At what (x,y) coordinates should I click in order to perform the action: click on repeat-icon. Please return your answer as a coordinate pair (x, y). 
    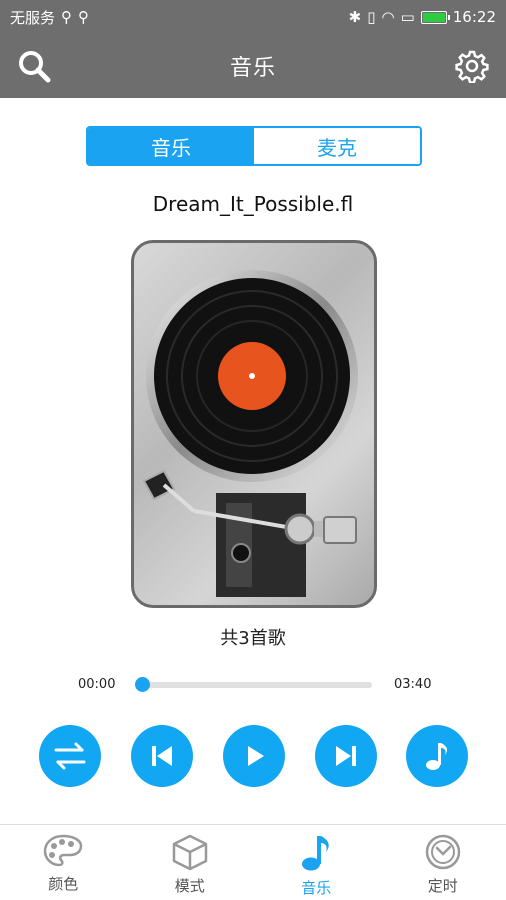
    Looking at the image, I should click on (70, 756).